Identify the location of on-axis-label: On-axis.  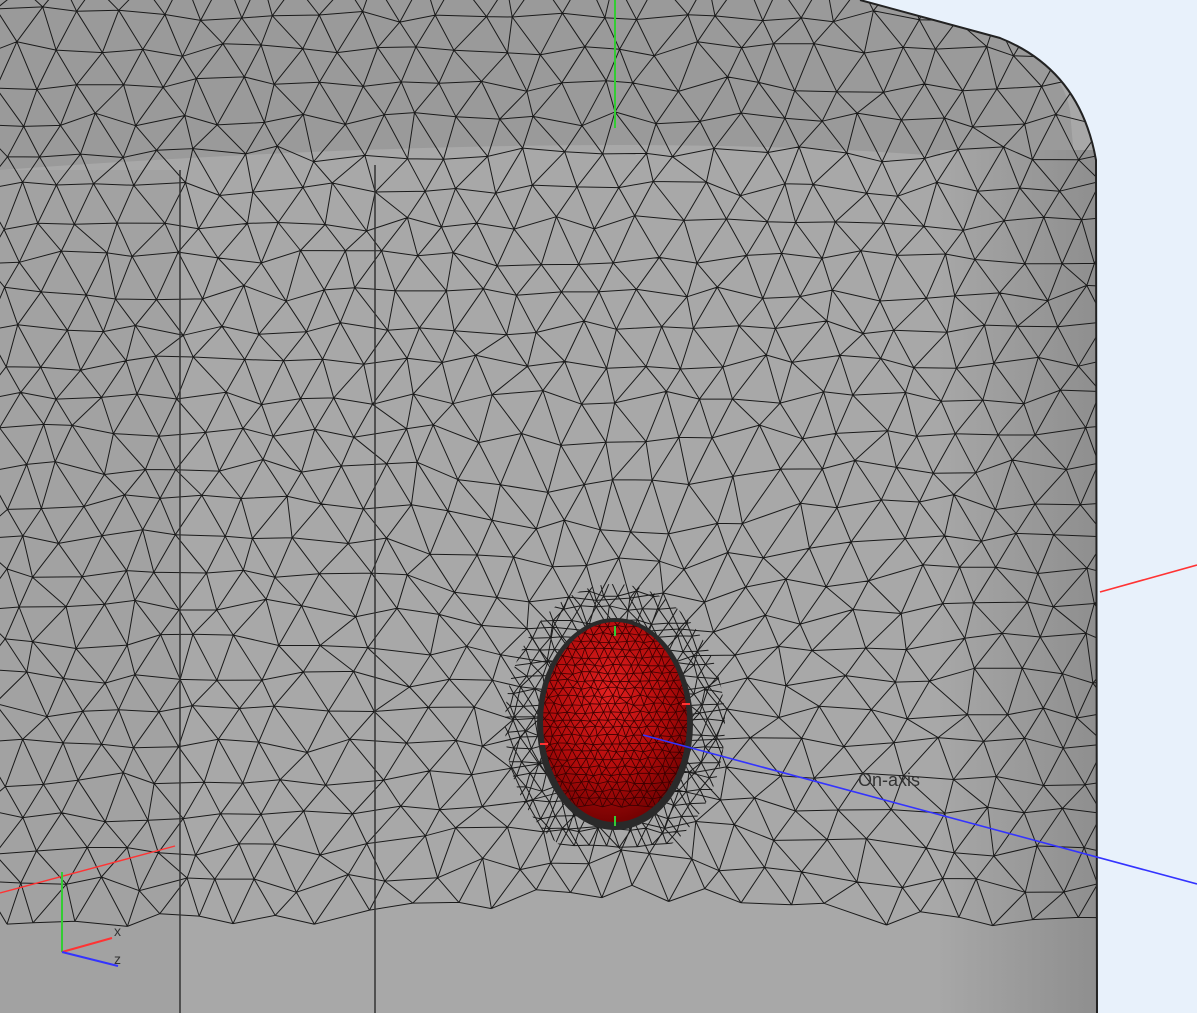
(889, 780).